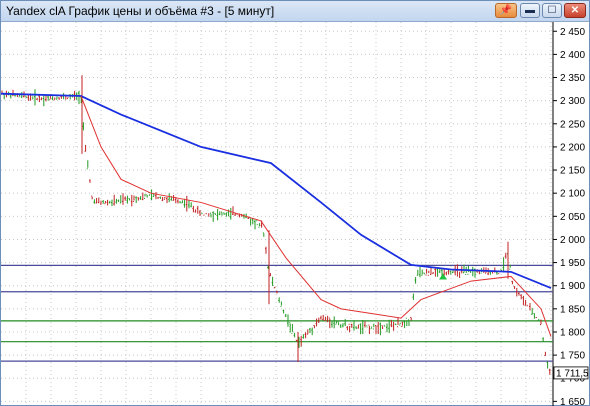 This screenshot has width=590, height=406. Describe the element at coordinates (572, 373) in the screenshot. I see `current-price-label: 1 711,5` at that location.